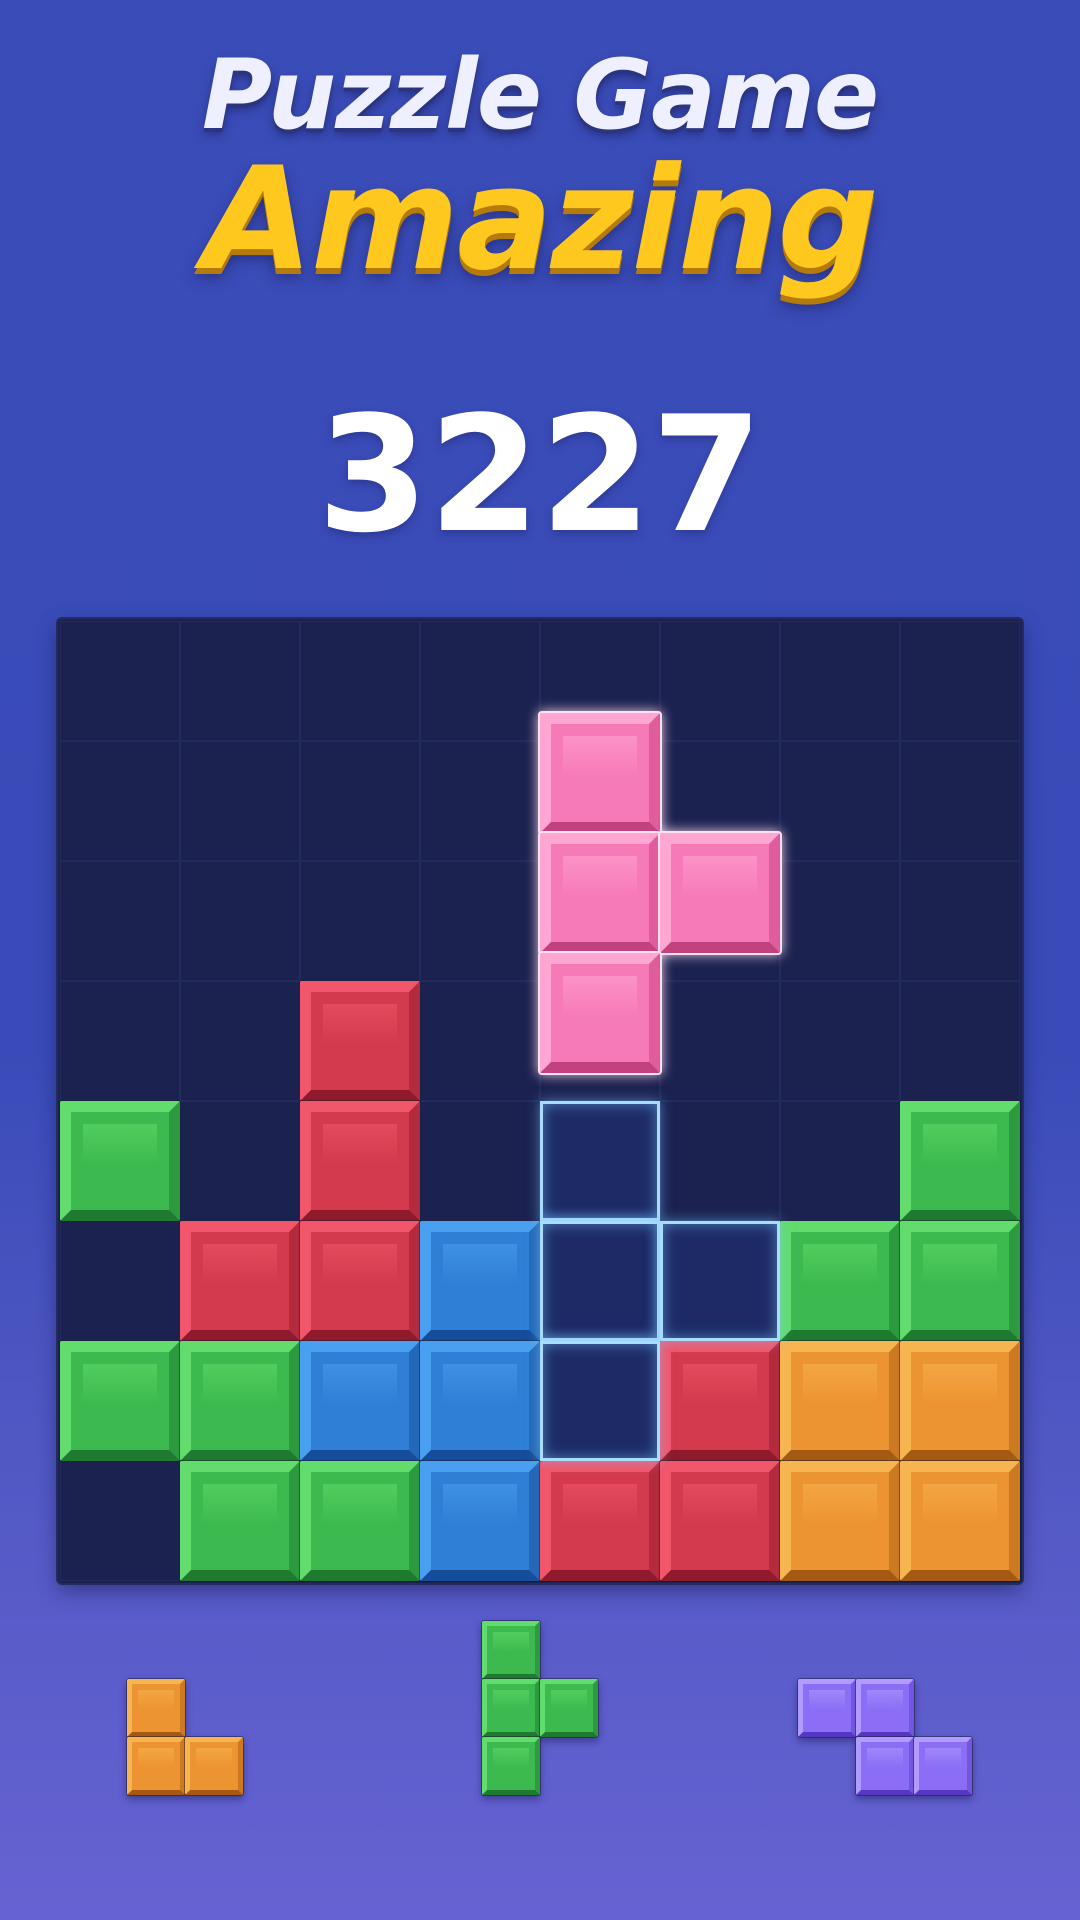  Describe the element at coordinates (540, 474) in the screenshot. I see `score-display: 3227` at that location.